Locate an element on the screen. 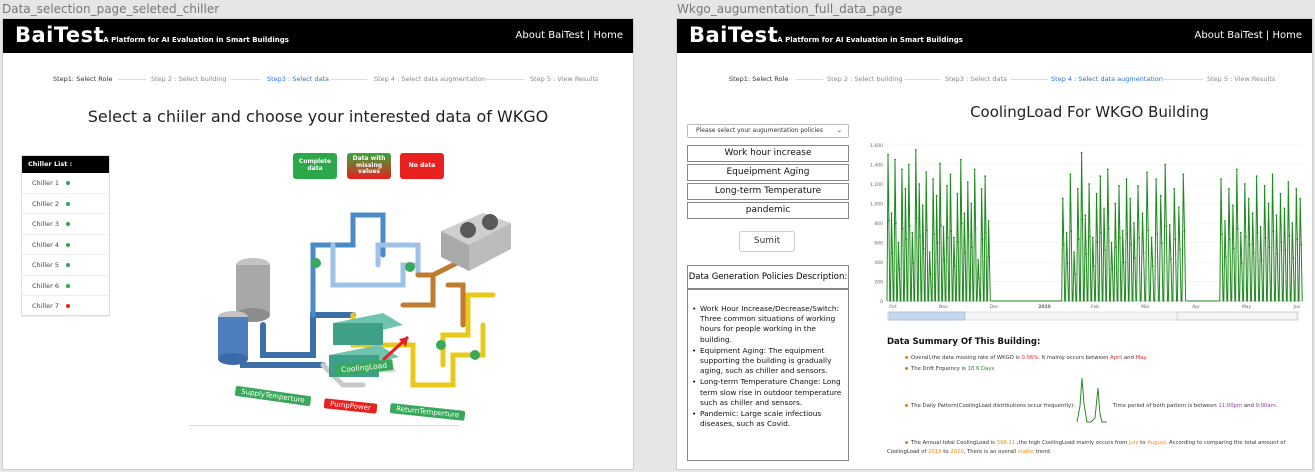 The height and width of the screenshot is (472, 1315). chiller-item: Chiller 7 is located at coordinates (65, 306).